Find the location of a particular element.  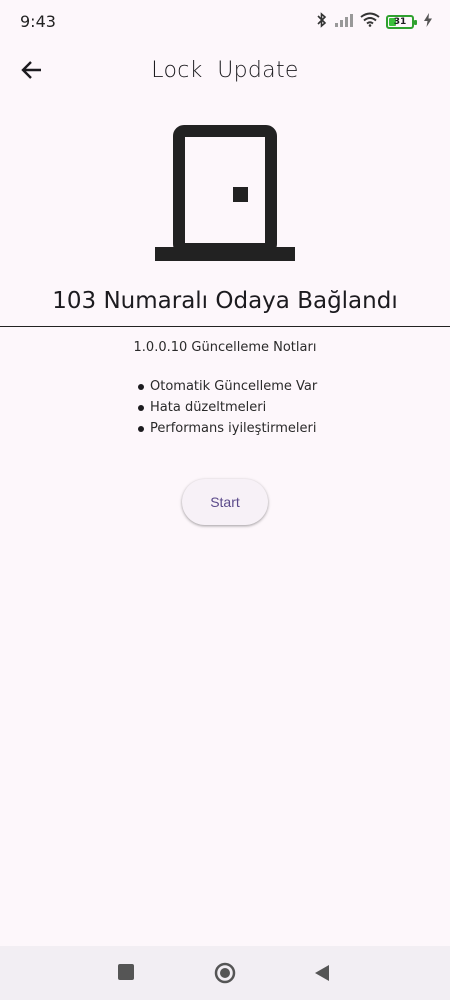

list-item: Hata düzeltmeleri is located at coordinates (227, 407).